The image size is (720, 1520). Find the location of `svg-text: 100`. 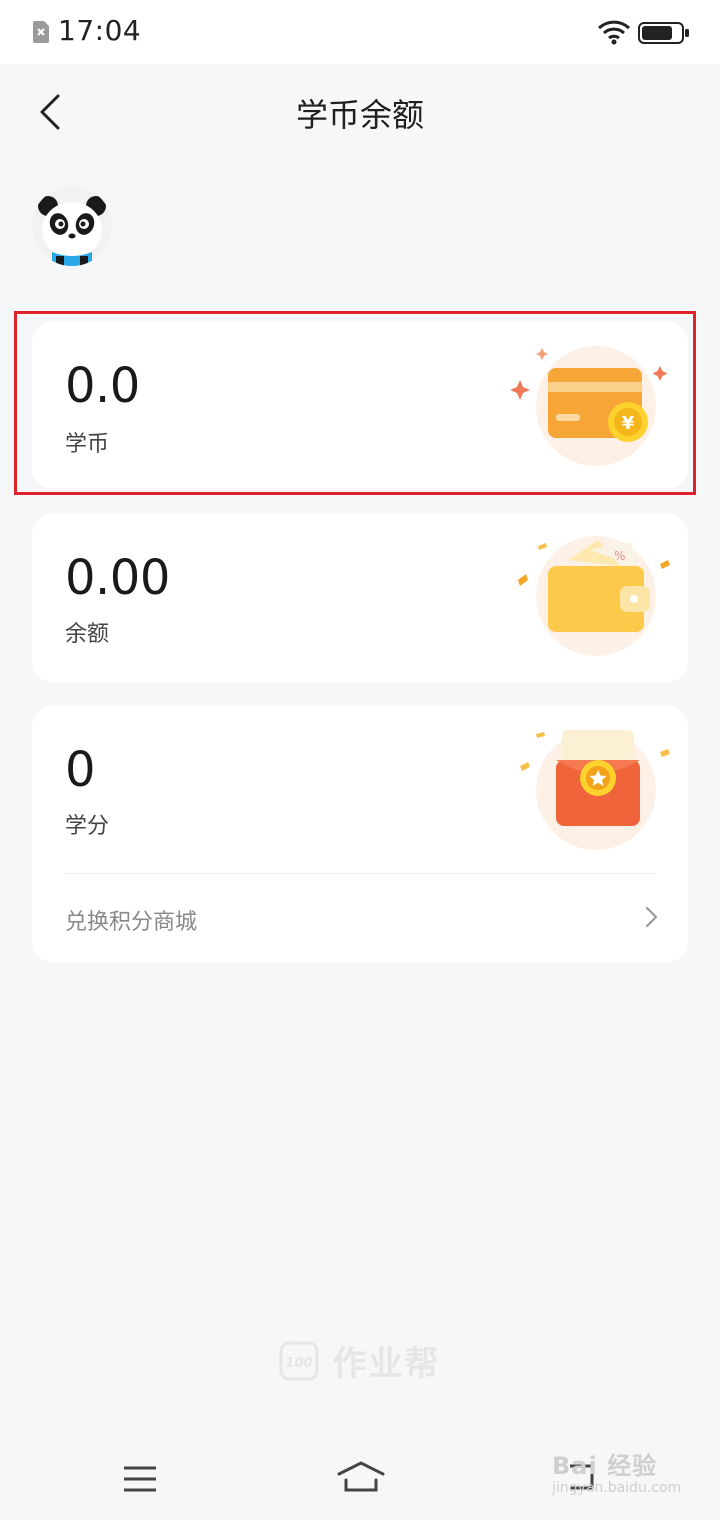

svg-text: 100 is located at coordinates (299, 1363).